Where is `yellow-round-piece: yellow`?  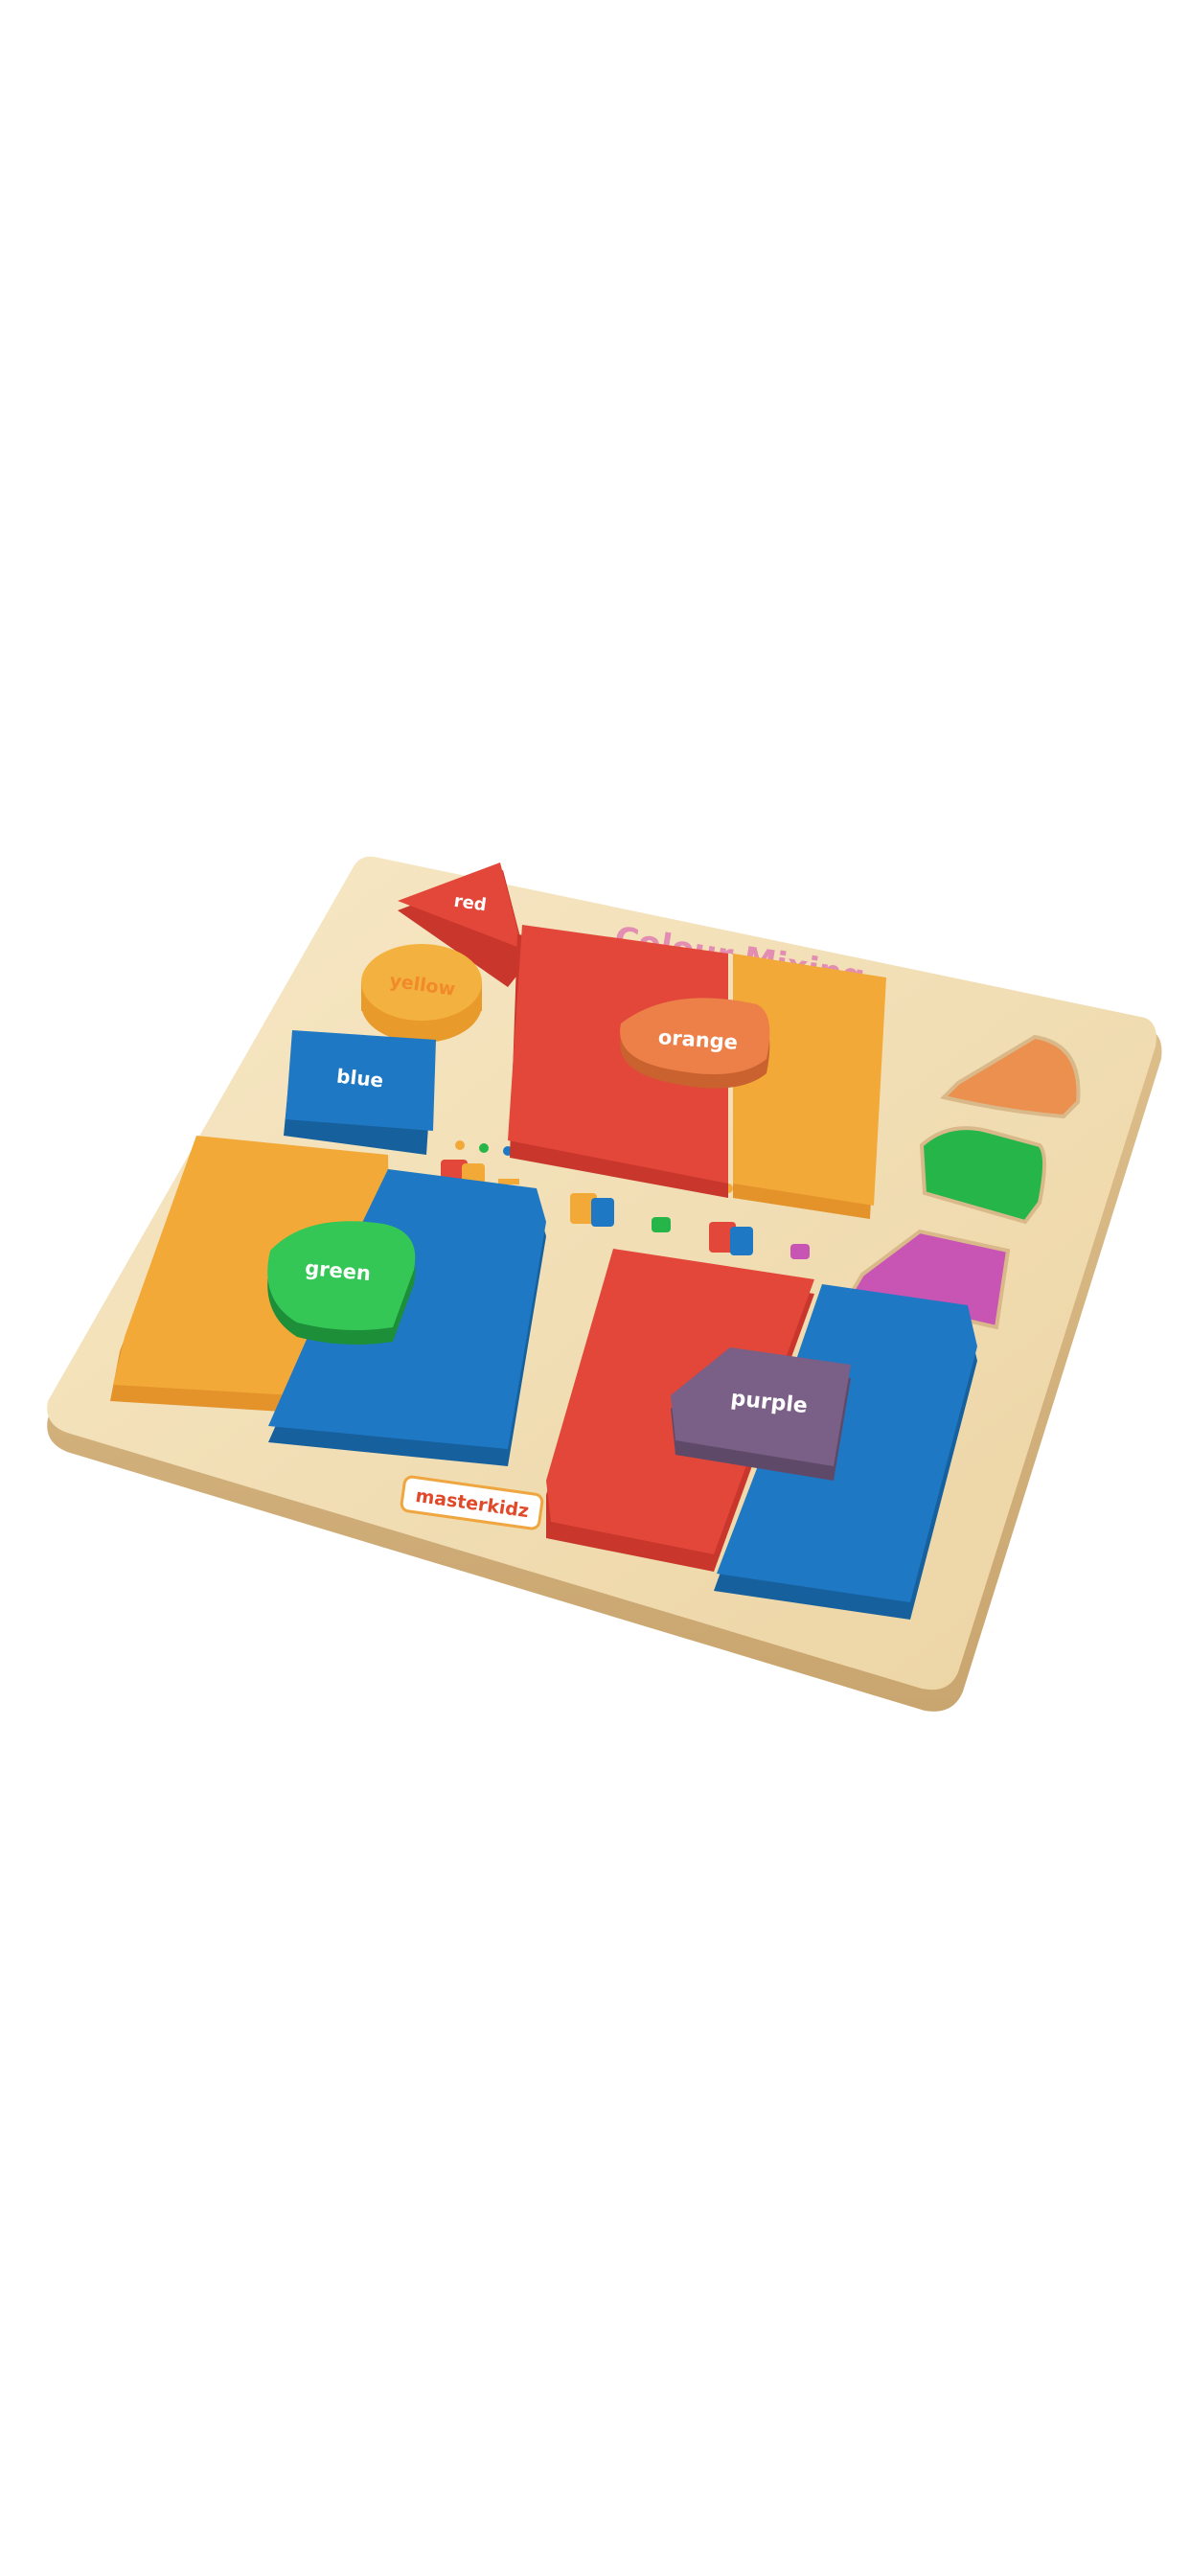 yellow-round-piece: yellow is located at coordinates (421, 993).